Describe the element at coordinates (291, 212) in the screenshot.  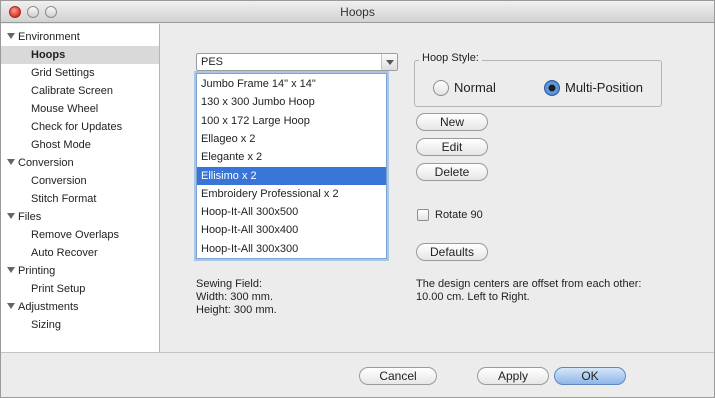
I see `hoop-list-item: Hoop-It-All 300x500` at that location.